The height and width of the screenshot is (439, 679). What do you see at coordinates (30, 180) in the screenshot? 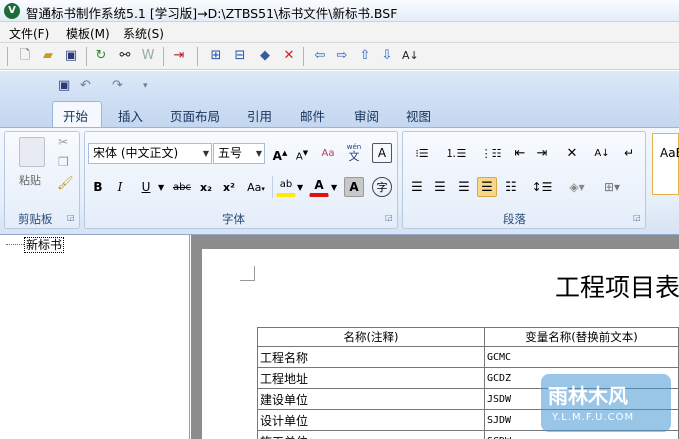
I see `paste-label: 粘贴` at bounding box center [30, 180].